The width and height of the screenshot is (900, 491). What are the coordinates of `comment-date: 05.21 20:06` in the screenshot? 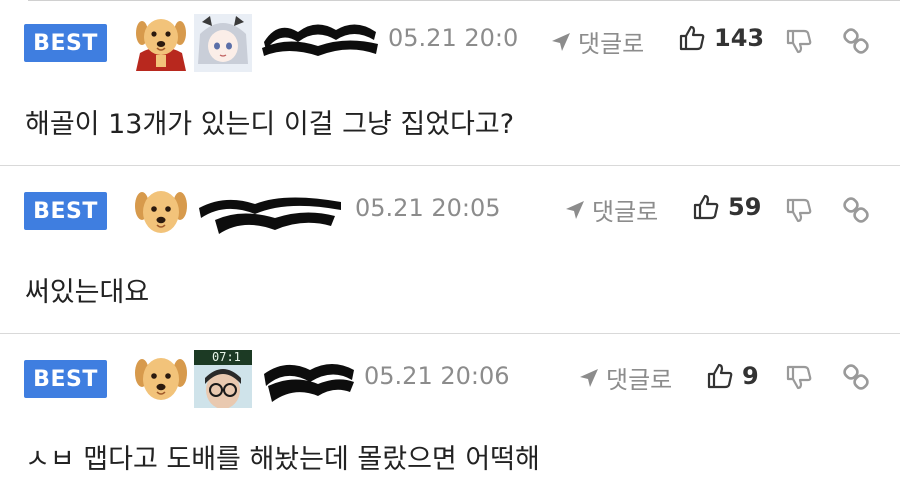 It's located at (437, 376).